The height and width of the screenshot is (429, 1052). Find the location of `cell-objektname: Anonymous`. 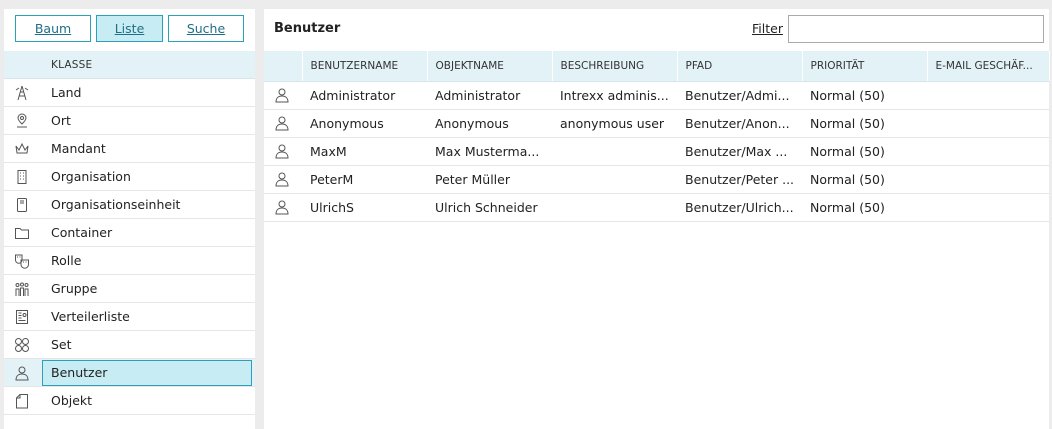

cell-objektname: Anonymous is located at coordinates (489, 123).